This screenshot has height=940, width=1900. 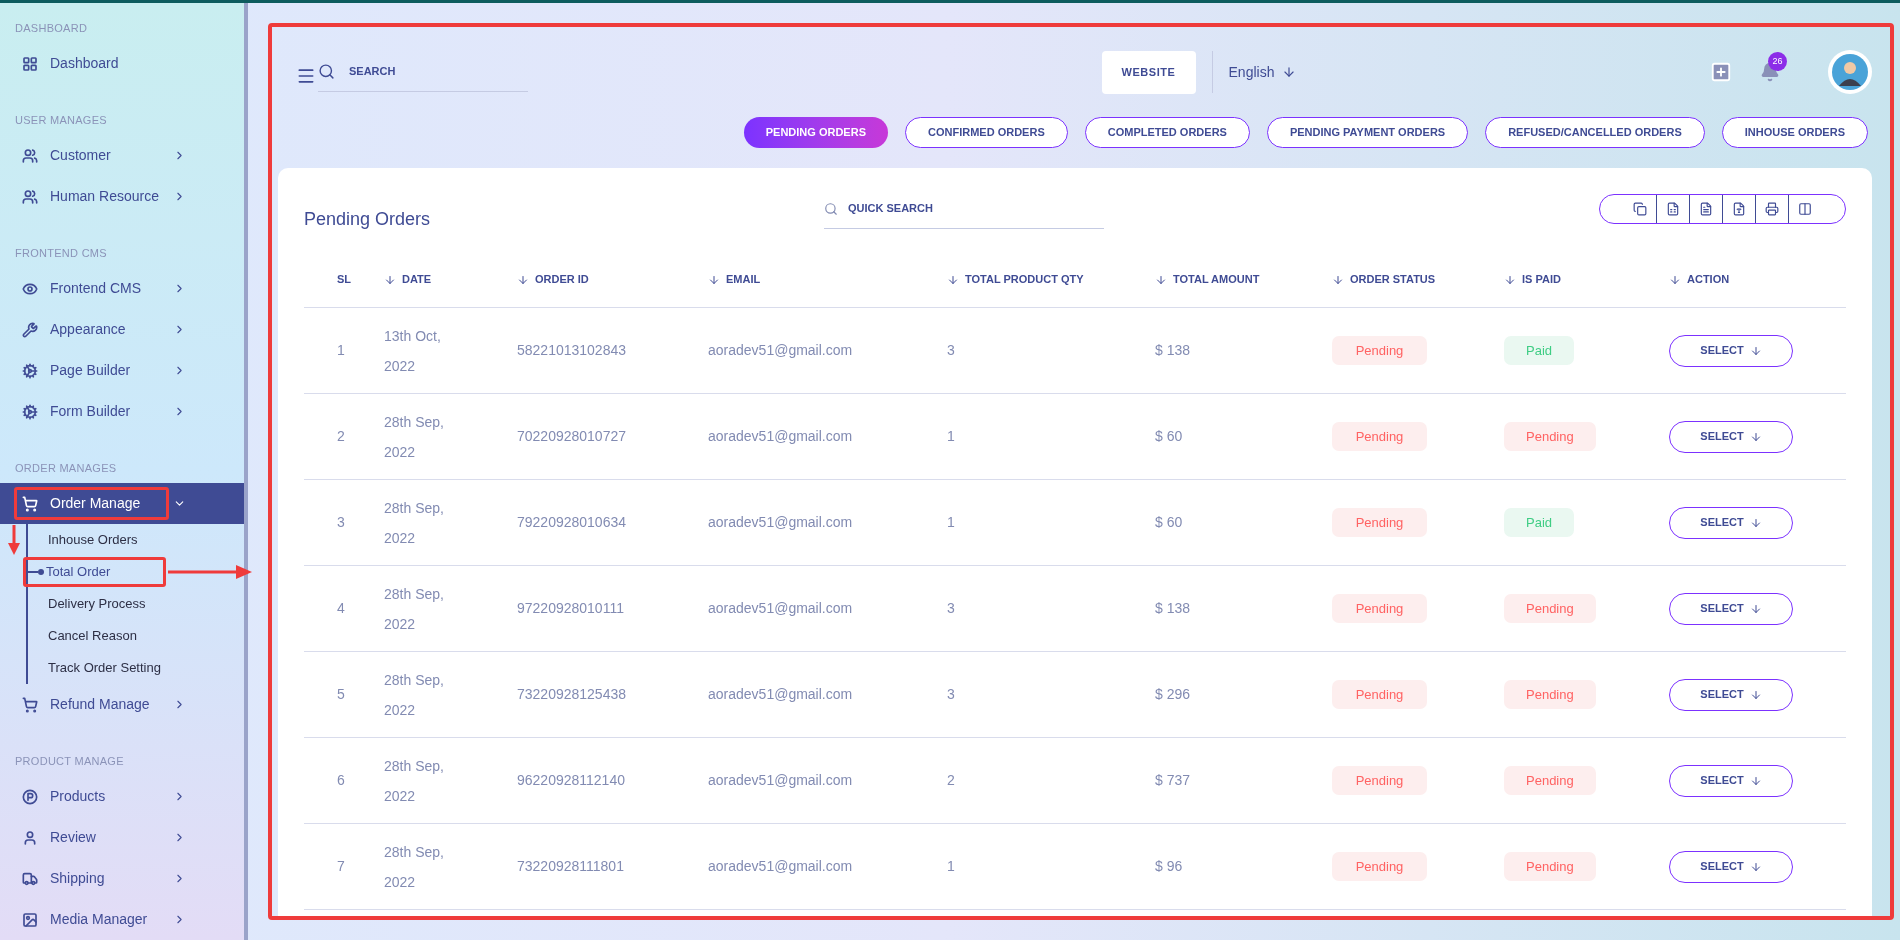 What do you see at coordinates (1721, 72) in the screenshot?
I see `add-icon` at bounding box center [1721, 72].